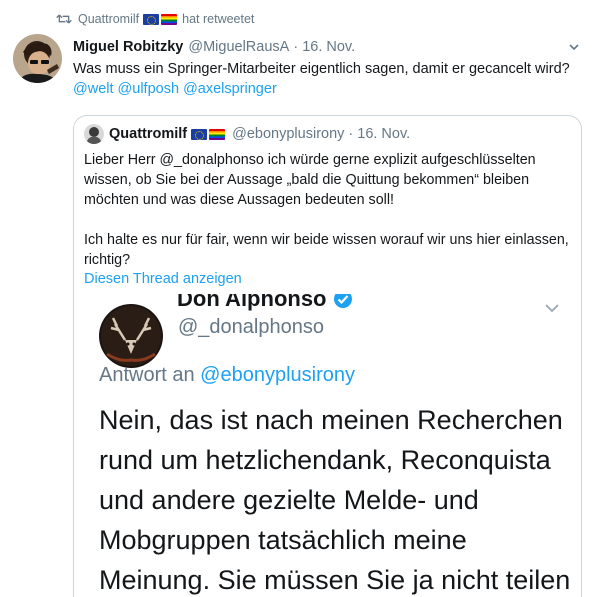  What do you see at coordinates (108, 19) in the screenshot?
I see `retweeter-name: Quattromilf` at bounding box center [108, 19].